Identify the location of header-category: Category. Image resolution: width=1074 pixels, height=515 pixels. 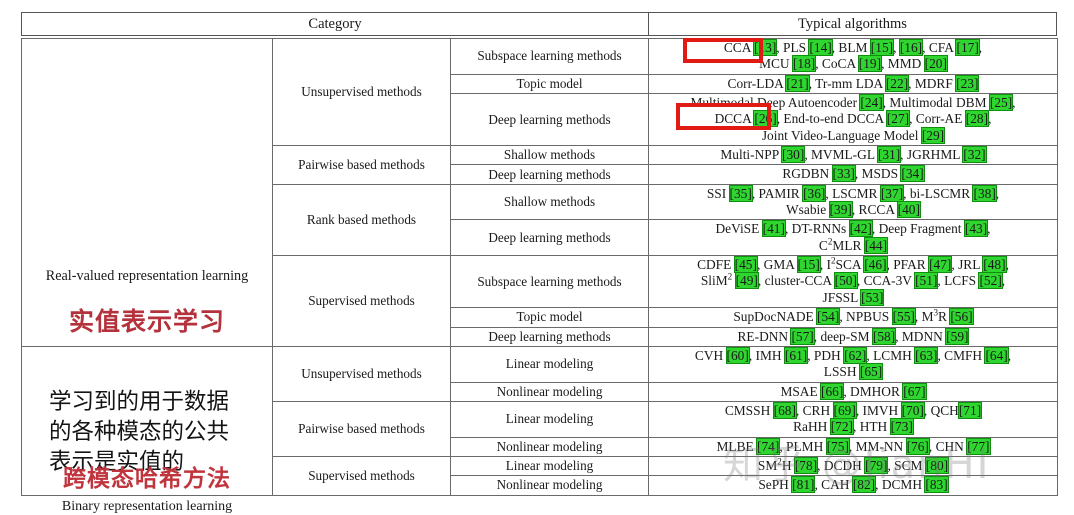
(335, 24).